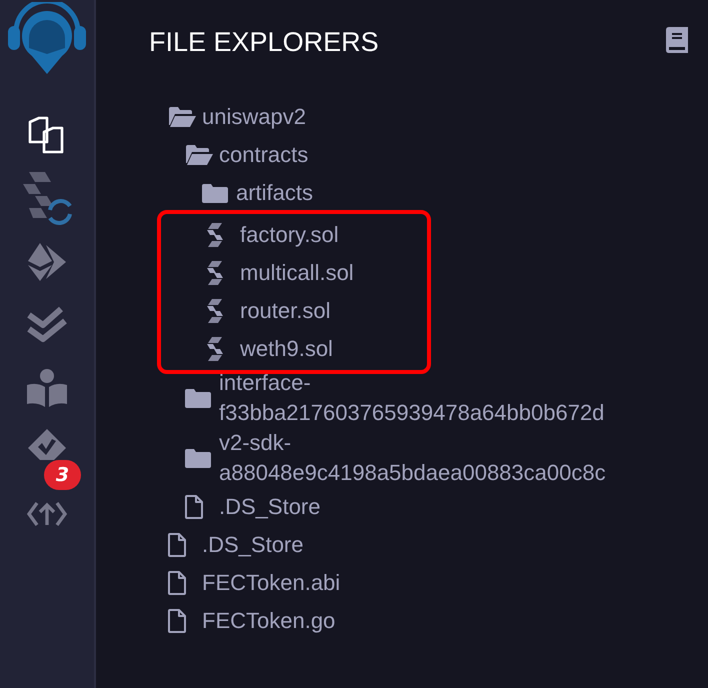  What do you see at coordinates (254, 117) in the screenshot?
I see `tree-item-label: uniswapv2` at bounding box center [254, 117].